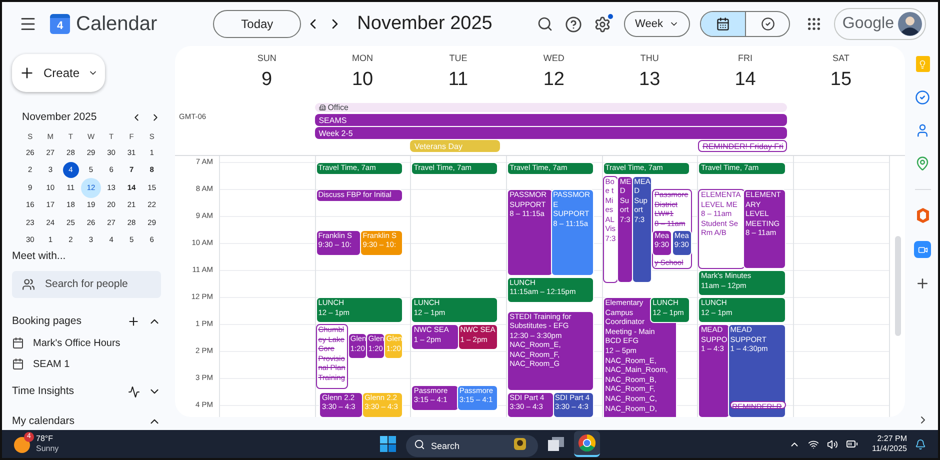 This screenshot has width=940, height=460. I want to click on people-icon, so click(28, 284).